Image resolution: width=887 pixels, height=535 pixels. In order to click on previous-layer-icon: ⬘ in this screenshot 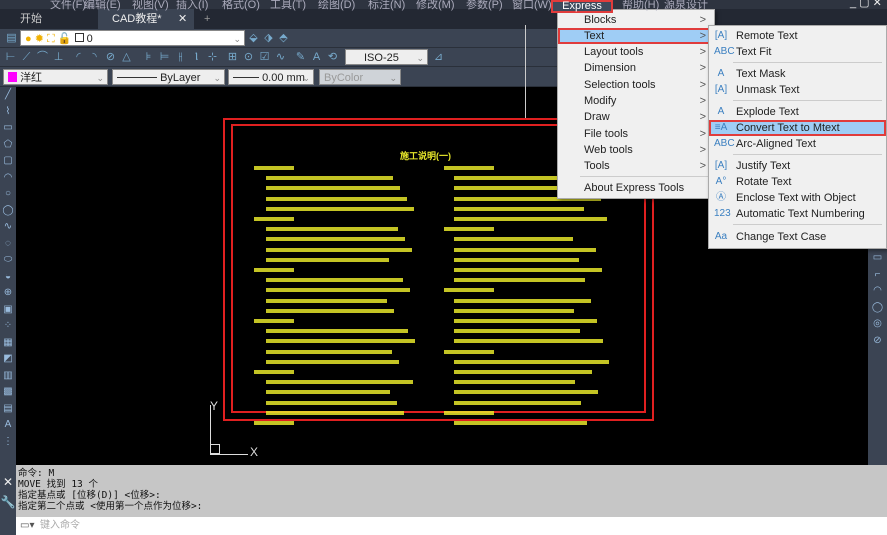, I will do `click(283, 38)`.